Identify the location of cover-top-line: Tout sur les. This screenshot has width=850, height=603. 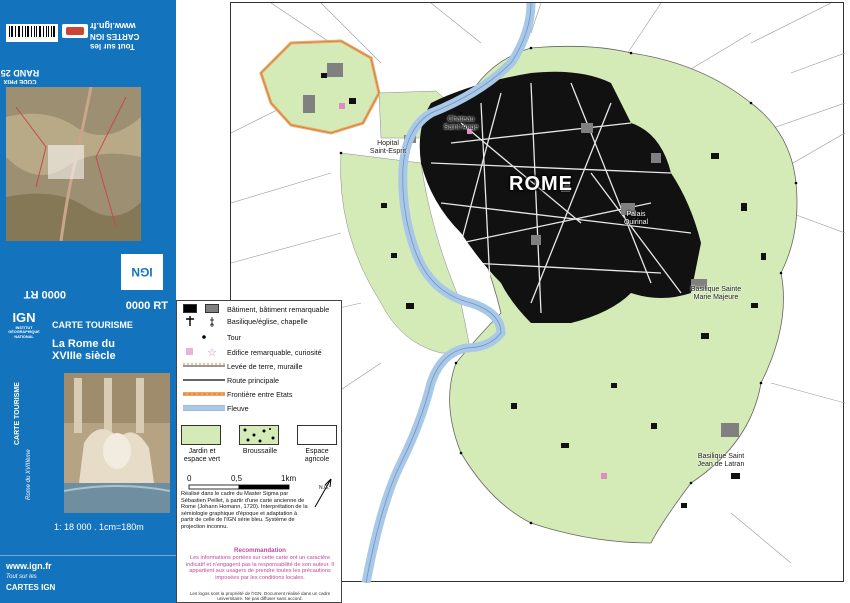
(112, 46).